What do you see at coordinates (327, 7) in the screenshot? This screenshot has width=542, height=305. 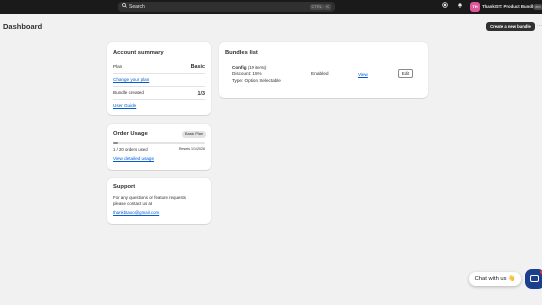 I see `shortcut-k-key: K` at bounding box center [327, 7].